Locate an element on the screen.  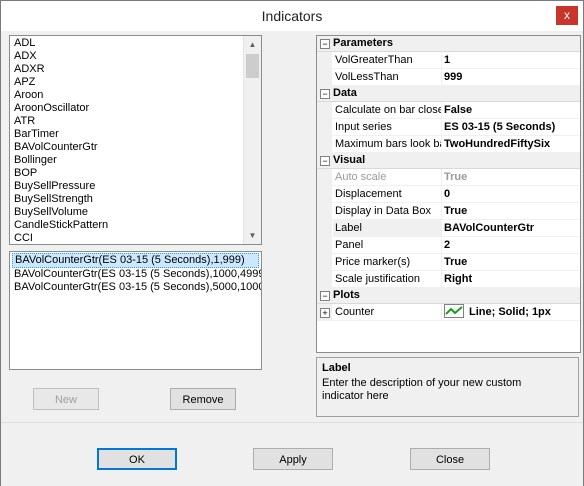
list-item: ATR is located at coordinates (127, 121).